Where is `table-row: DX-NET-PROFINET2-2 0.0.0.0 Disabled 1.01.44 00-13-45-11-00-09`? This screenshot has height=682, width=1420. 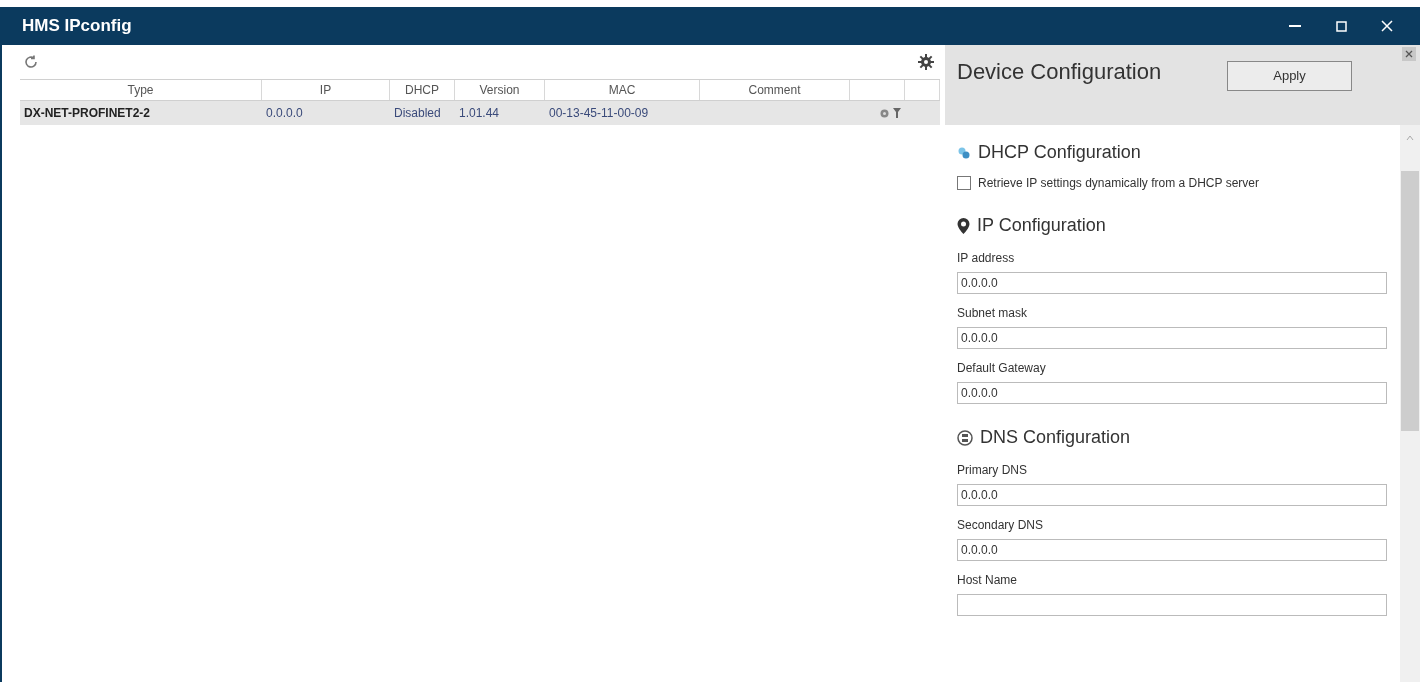 table-row: DX-NET-PROFINET2-2 0.0.0.0 Disabled 1.01.44 00-13-45-11-00-09 is located at coordinates (480, 113).